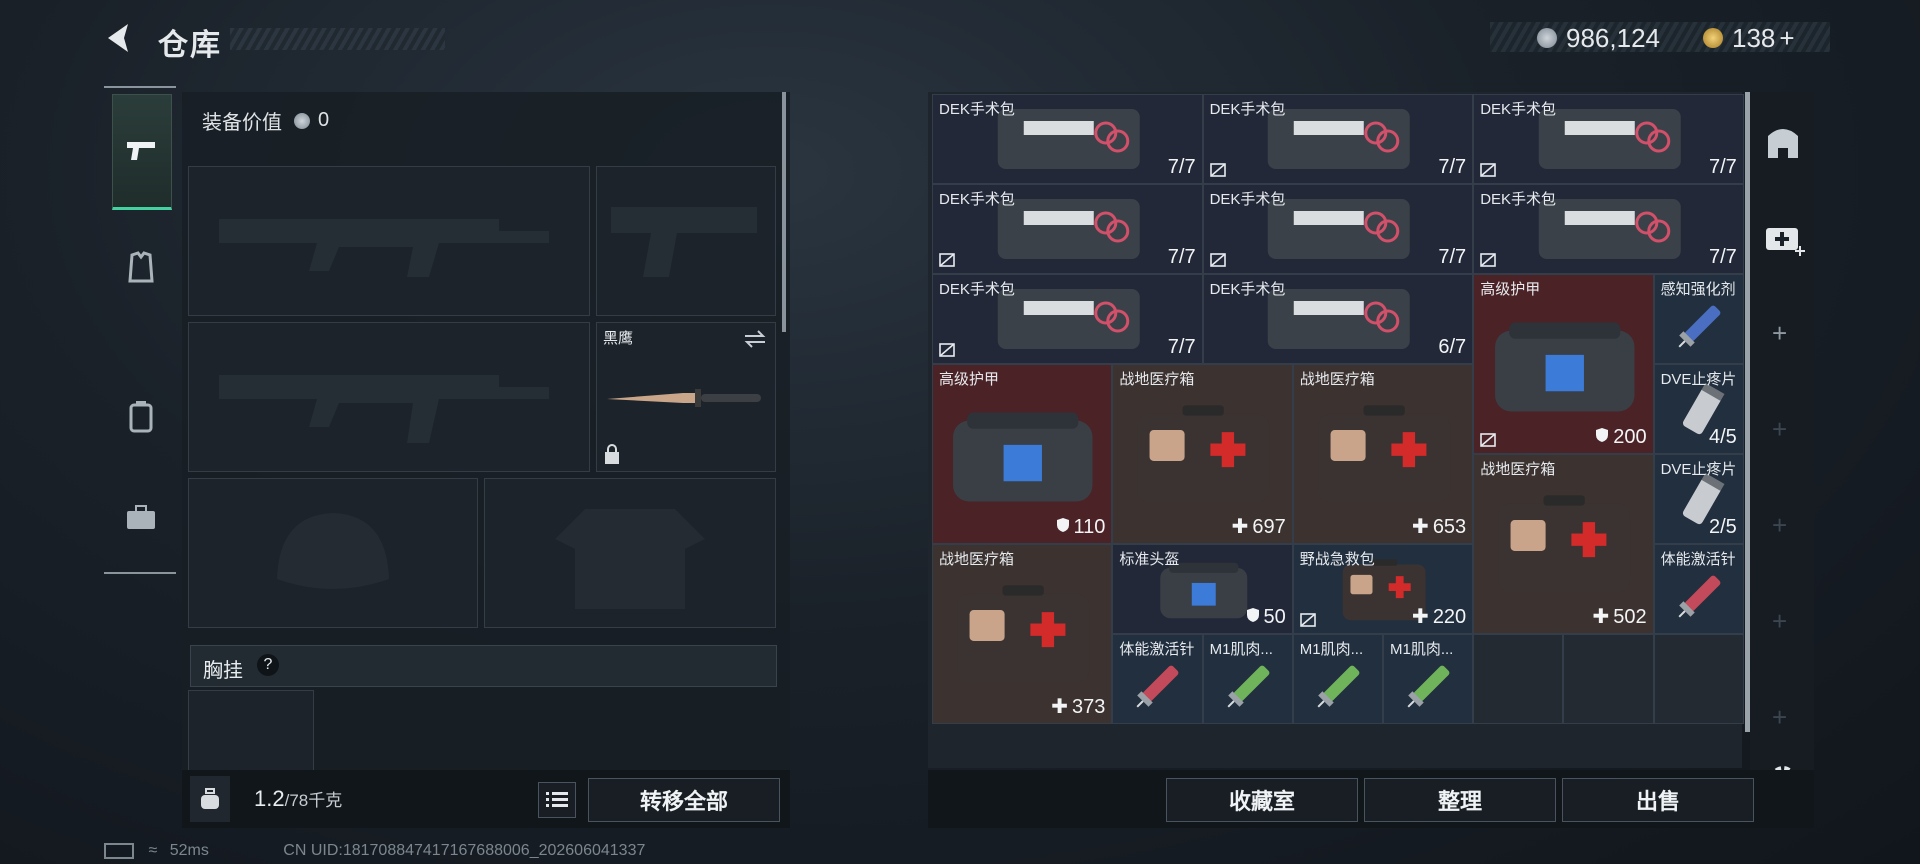 This screenshot has width=1920, height=864. I want to click on storage-home-icon, so click(1783, 142).